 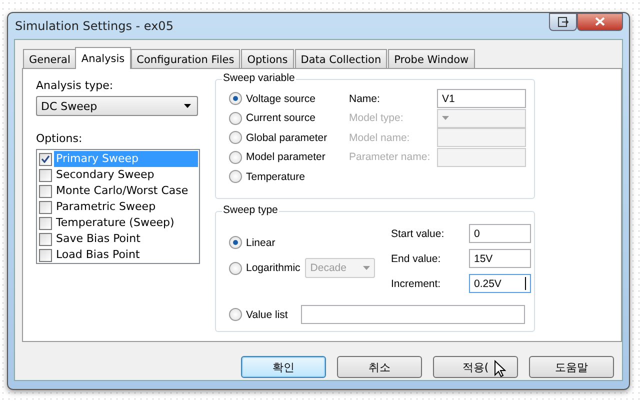 What do you see at coordinates (481, 98) in the screenshot?
I see `input-field: V1` at bounding box center [481, 98].